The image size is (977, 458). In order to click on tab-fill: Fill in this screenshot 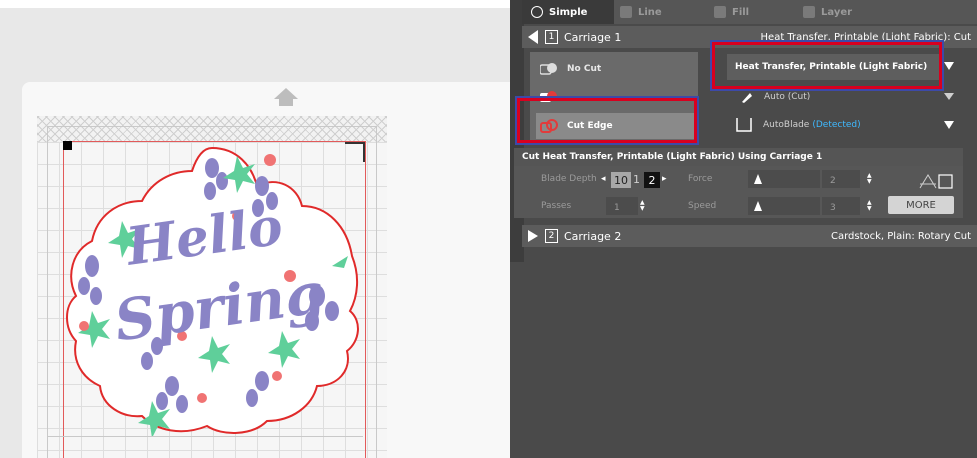, I will do `click(731, 12)`.